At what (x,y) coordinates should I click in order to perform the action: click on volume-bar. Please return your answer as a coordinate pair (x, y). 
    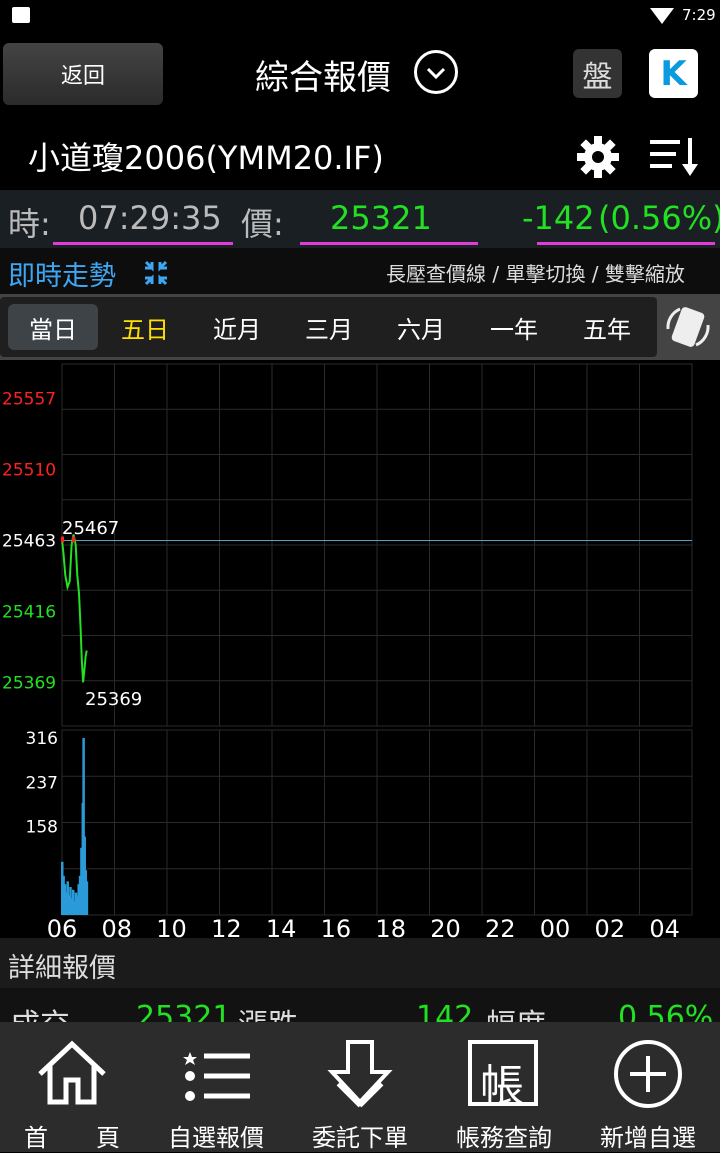
    Looking at the image, I should click on (87, 898).